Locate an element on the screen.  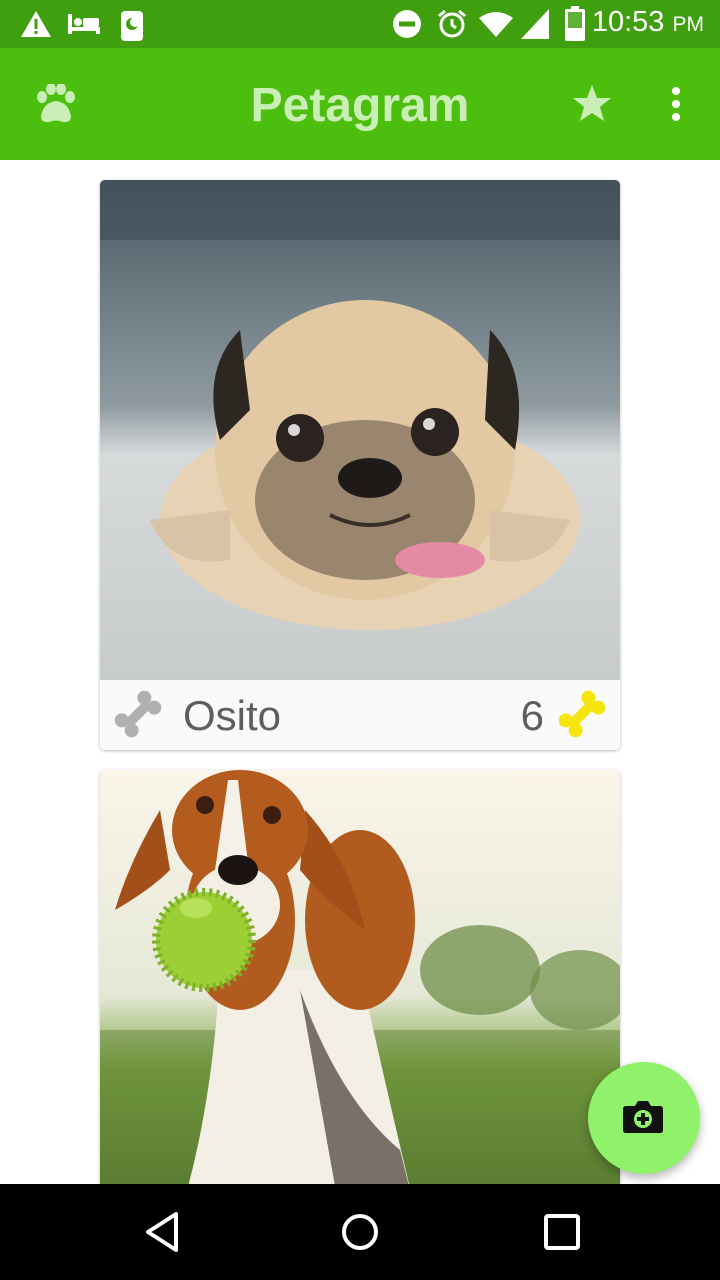
warning-icon is located at coordinates (36, 24).